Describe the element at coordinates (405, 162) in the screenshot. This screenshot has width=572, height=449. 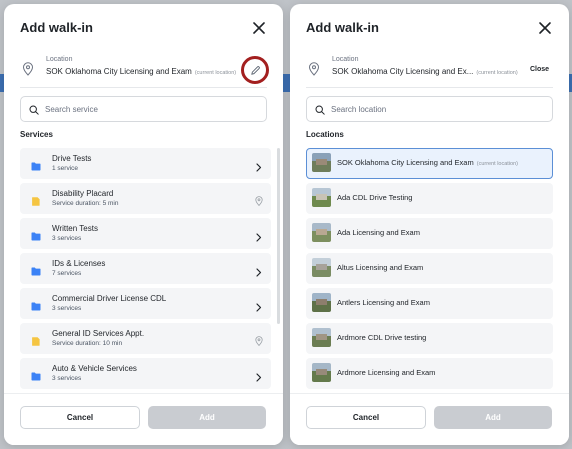
I see `location-item-label: SOK Oklahoma City Licensing and Exam` at that location.